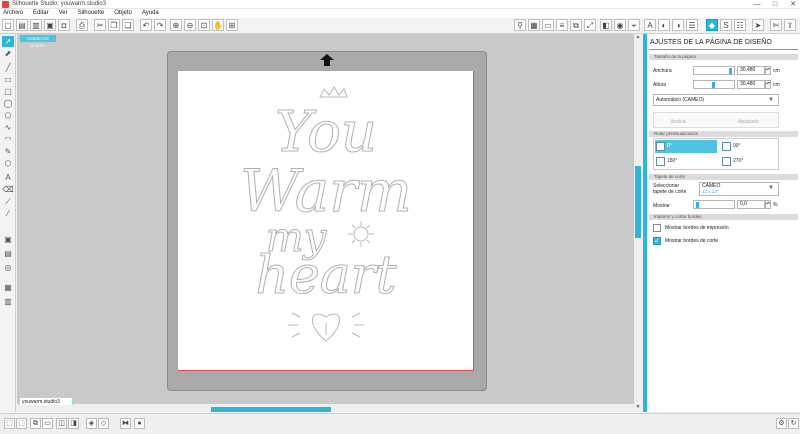 This screenshot has width=800, height=434. I want to click on shapes-panel-icon: ▤, so click(8, 253).